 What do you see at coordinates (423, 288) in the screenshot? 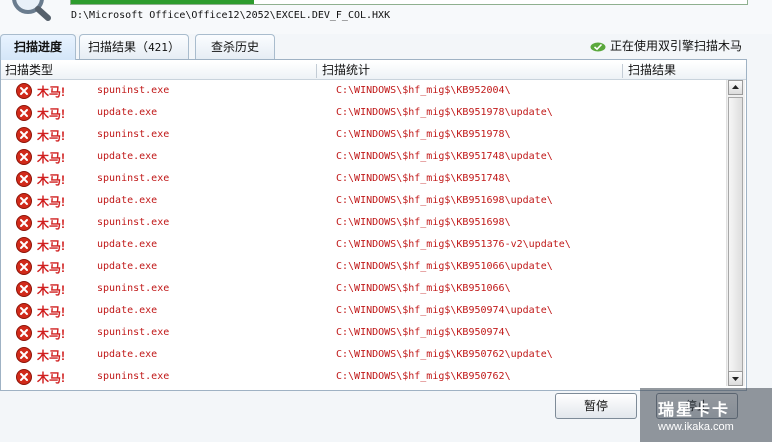
I see `file-path: C:\WINDOWS\$hf_mig$\KB951066\` at bounding box center [423, 288].